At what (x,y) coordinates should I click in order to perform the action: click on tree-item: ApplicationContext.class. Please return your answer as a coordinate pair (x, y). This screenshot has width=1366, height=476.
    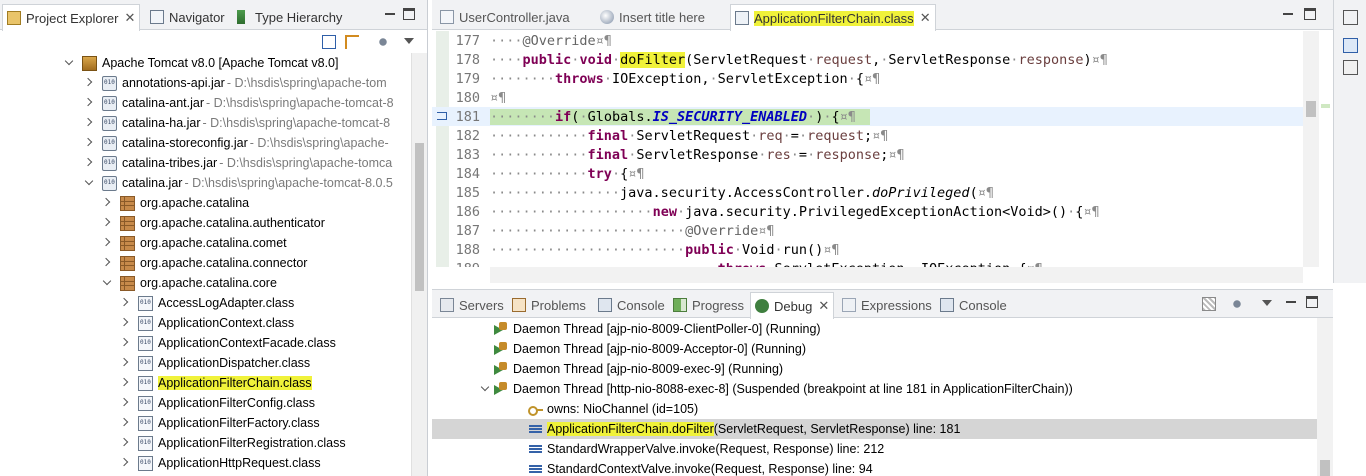
    Looking at the image, I should click on (205, 323).